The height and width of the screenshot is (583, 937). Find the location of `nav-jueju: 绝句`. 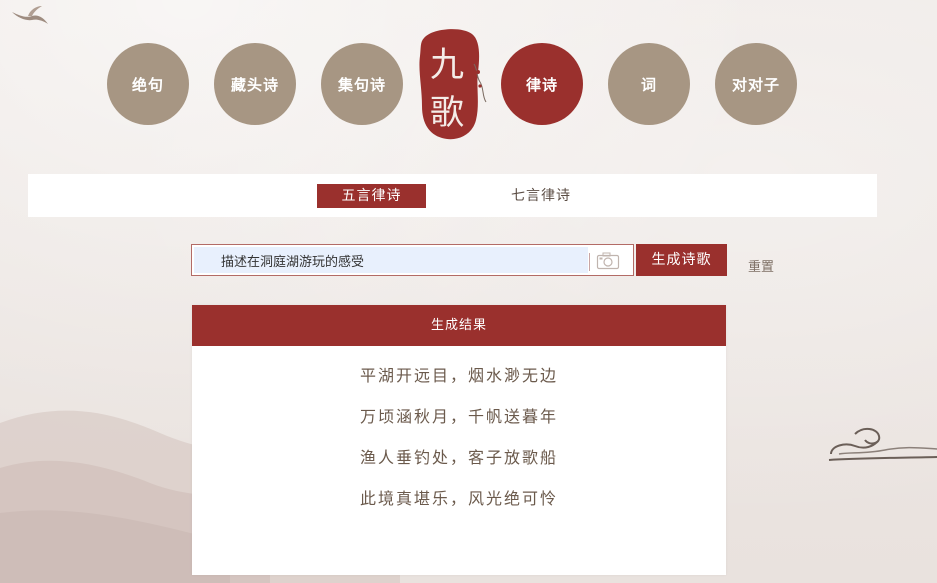

nav-jueju: 绝句 is located at coordinates (148, 84).